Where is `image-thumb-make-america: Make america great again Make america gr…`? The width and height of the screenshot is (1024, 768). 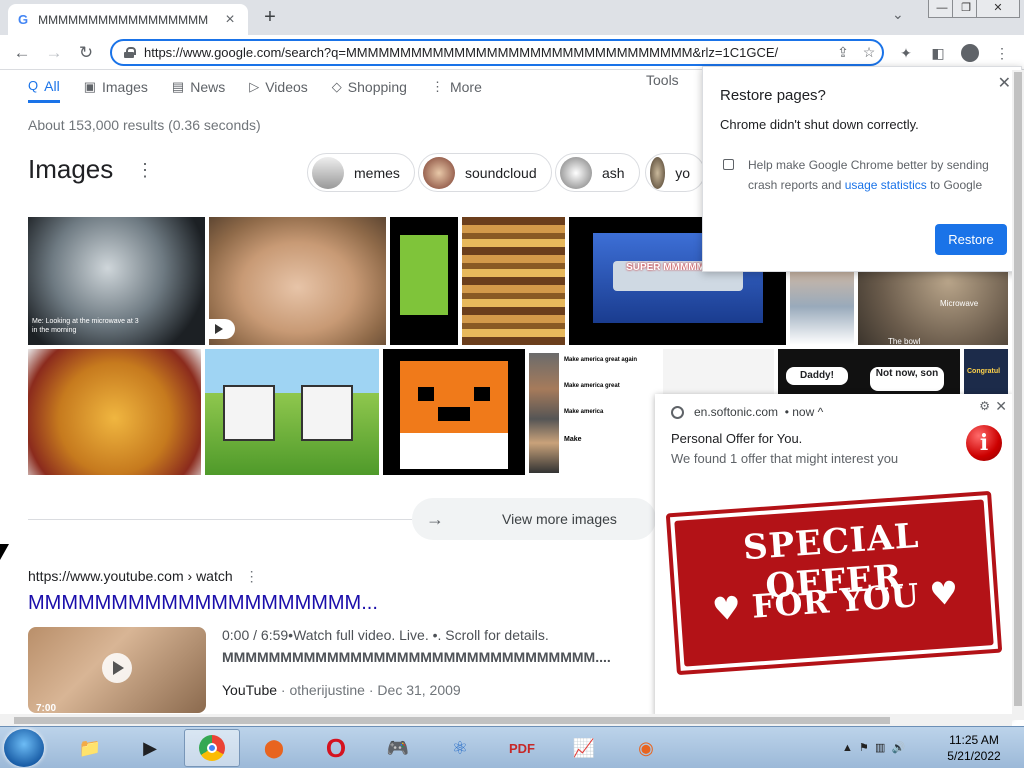 image-thumb-make-america: Make america great again Make america gr… is located at coordinates (594, 412).